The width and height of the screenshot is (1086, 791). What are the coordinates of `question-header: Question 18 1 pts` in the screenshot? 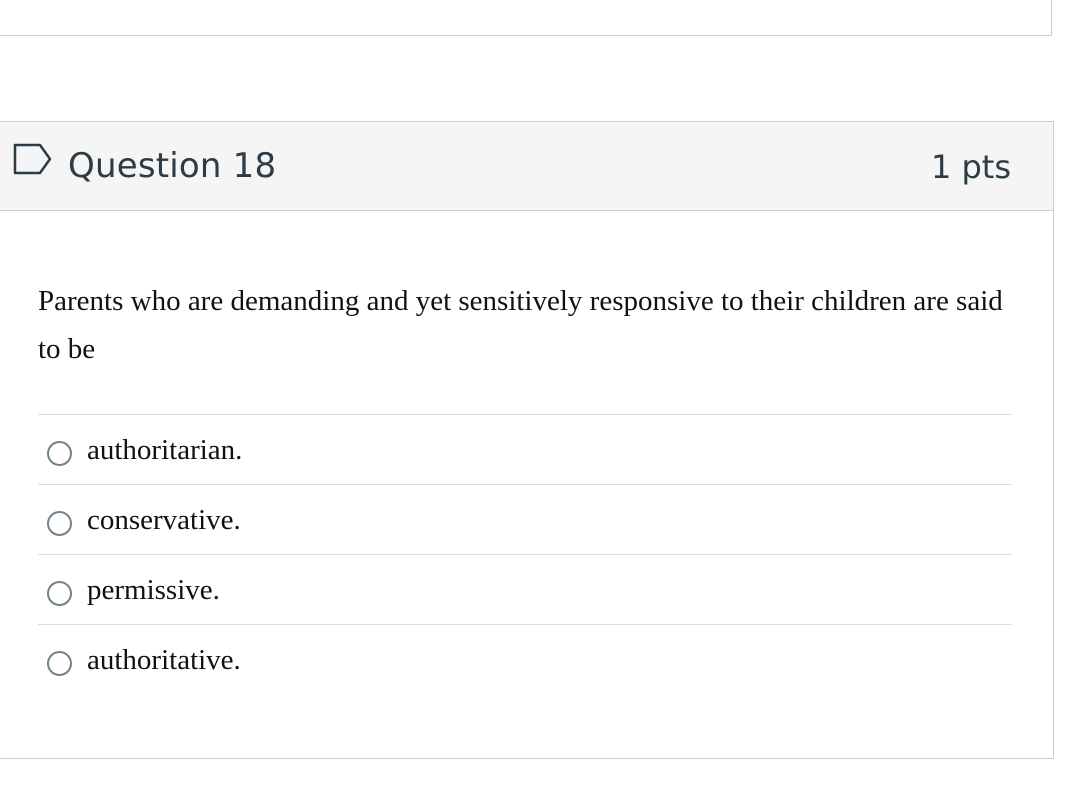 It's located at (526, 166).